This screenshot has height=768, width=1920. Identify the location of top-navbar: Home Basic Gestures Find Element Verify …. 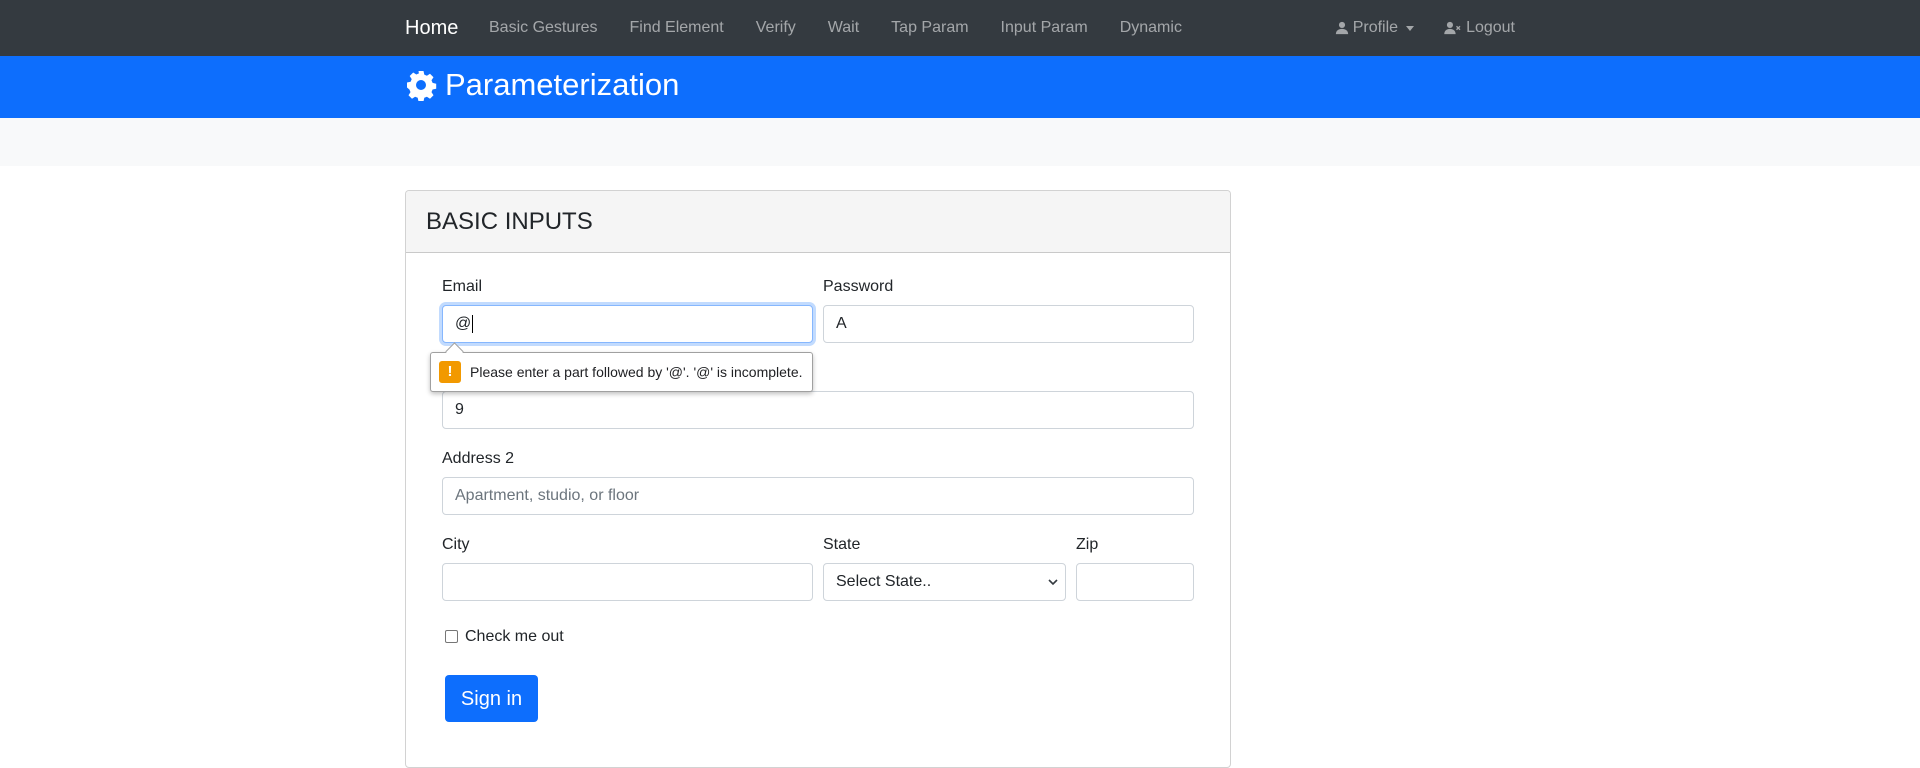
(960, 28).